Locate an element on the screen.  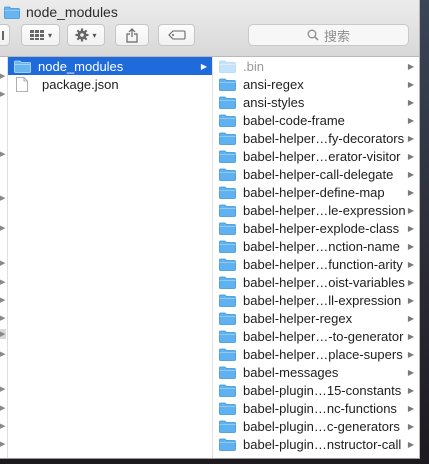
list-item: babel-helper-define-map ▶ is located at coordinates (316, 192).